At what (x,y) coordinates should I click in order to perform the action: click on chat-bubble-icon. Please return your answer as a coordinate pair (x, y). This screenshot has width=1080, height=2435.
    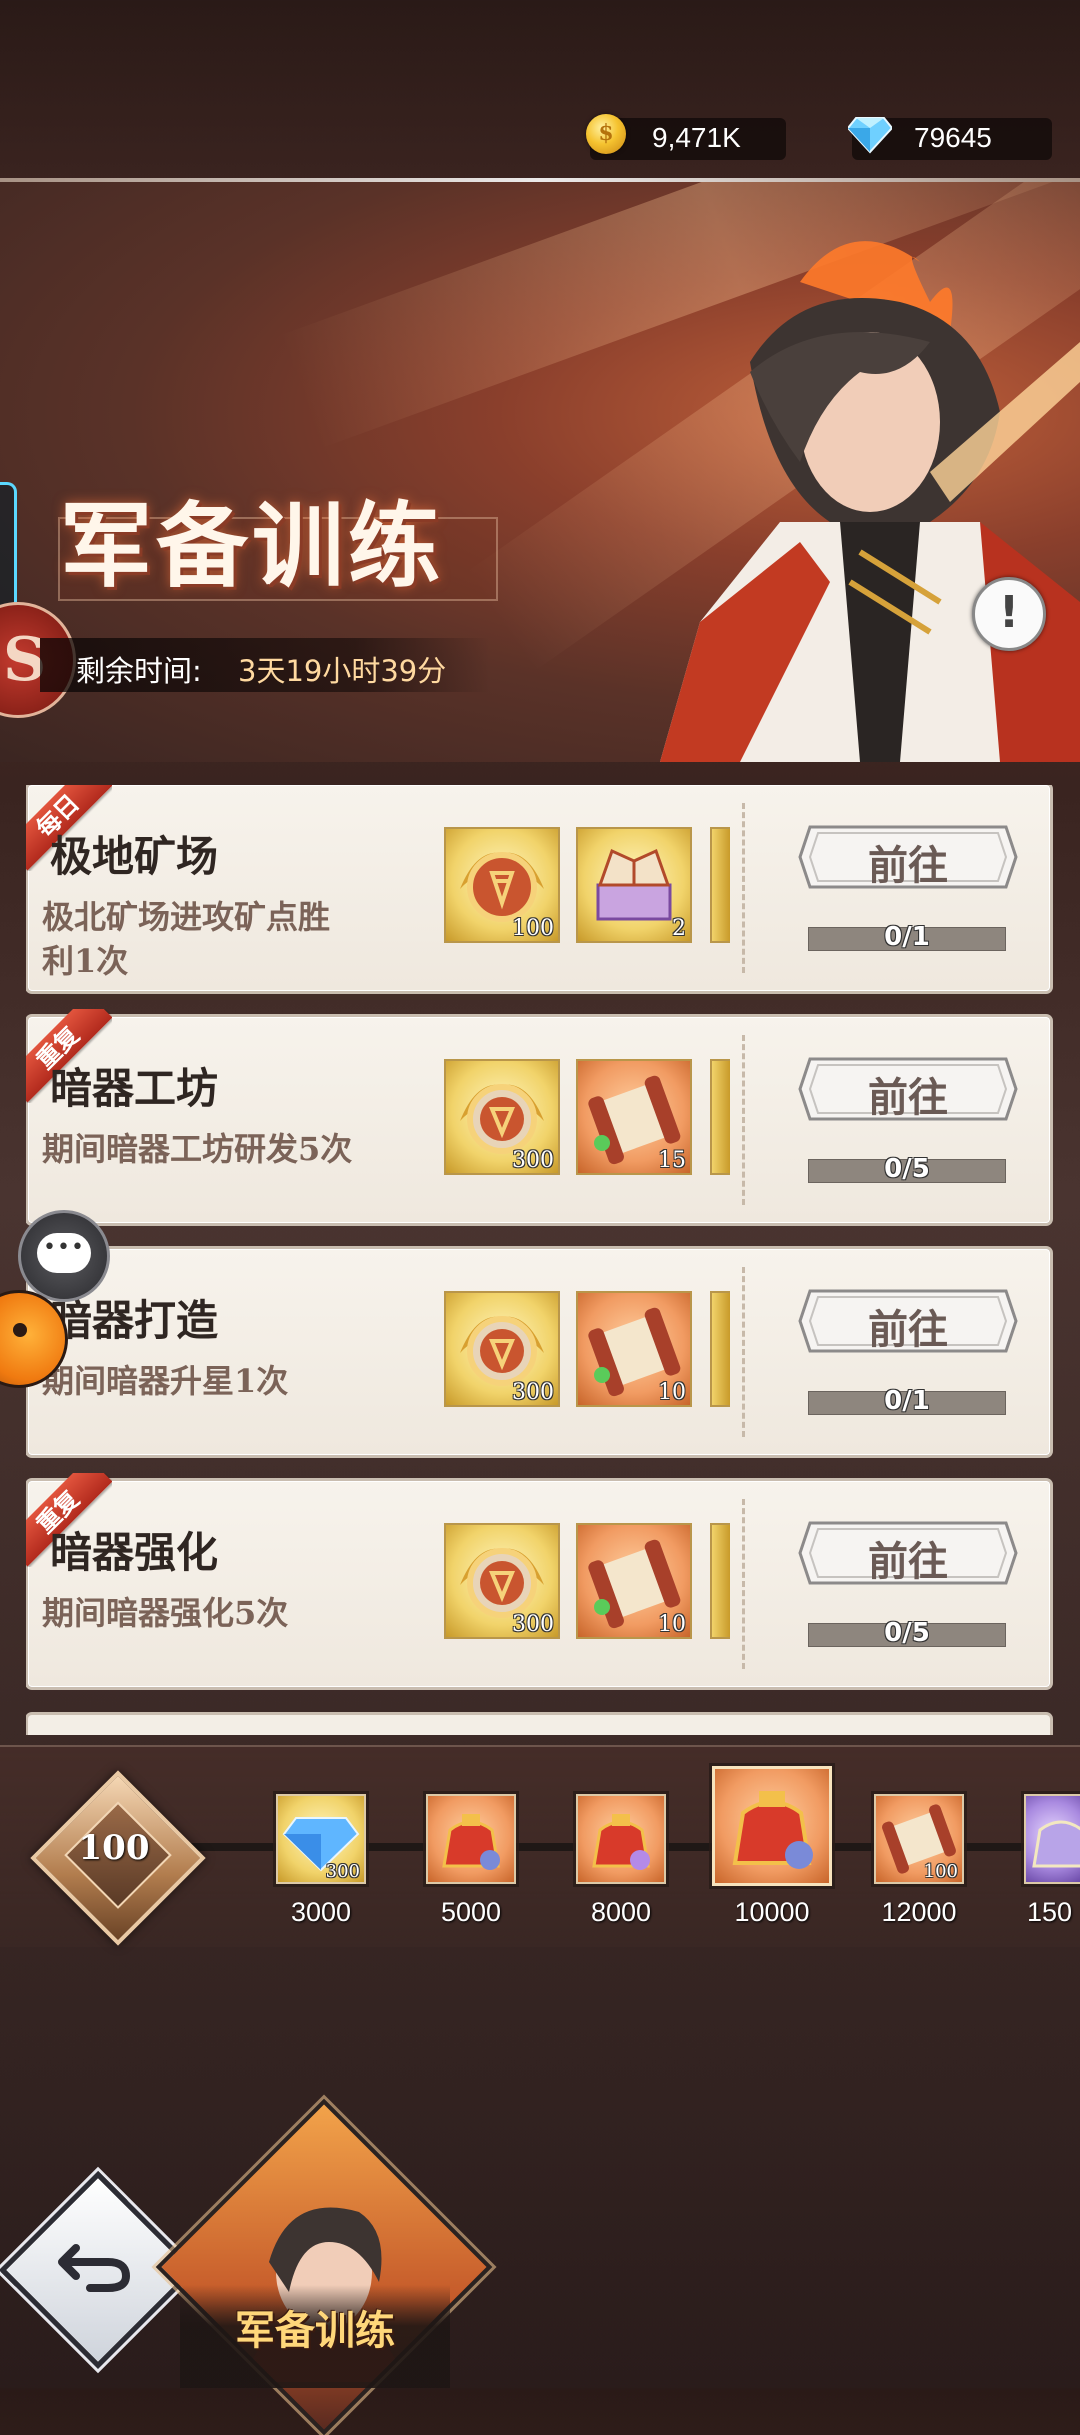
    Looking at the image, I should click on (64, 1253).